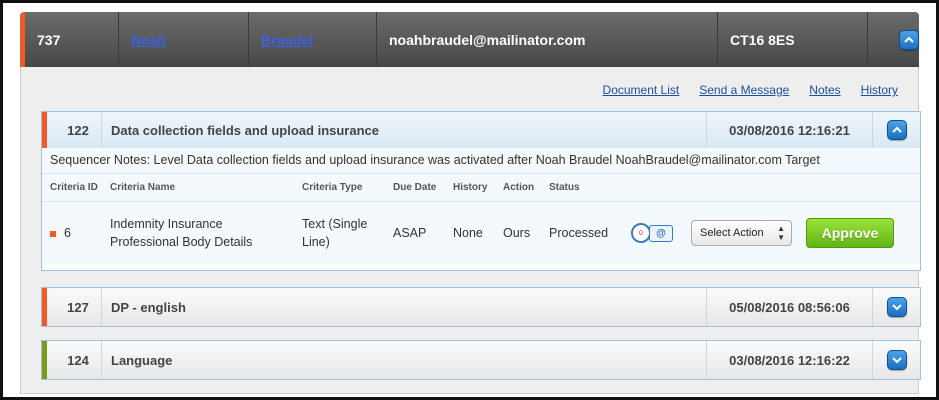 This screenshot has height=400, width=939. I want to click on document-list-link: Document List, so click(641, 90).